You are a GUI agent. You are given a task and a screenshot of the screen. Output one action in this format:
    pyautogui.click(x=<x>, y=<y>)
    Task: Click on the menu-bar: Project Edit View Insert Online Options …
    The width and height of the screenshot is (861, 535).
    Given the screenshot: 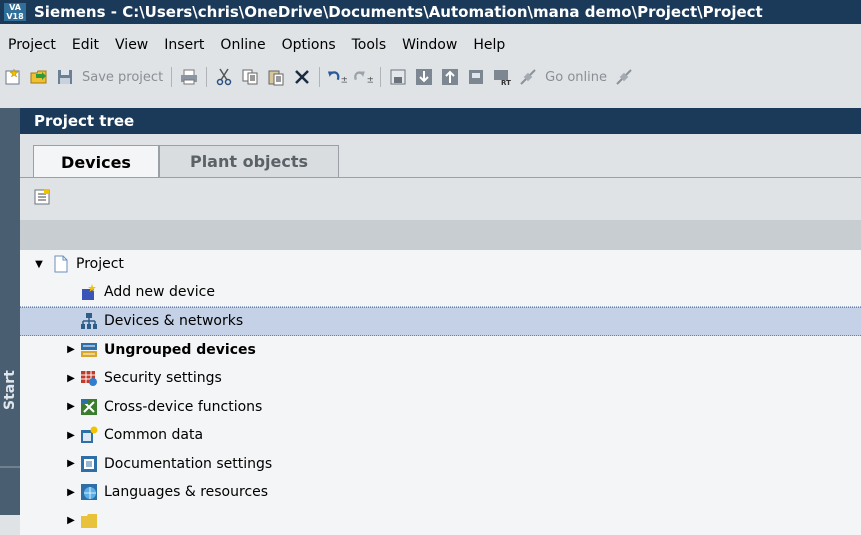 What is the action you would take?
    pyautogui.click(x=430, y=45)
    